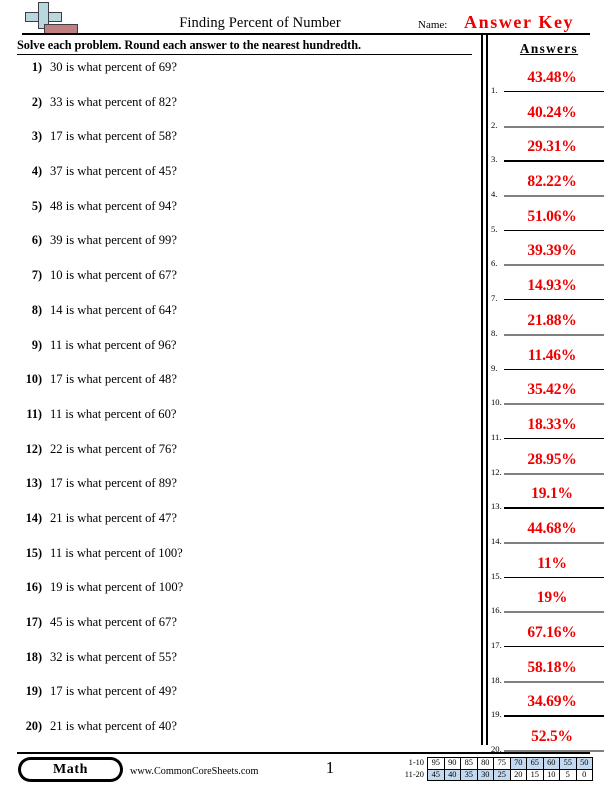 Image resolution: width=612 pixels, height=792 pixels. I want to click on problem-number: 9), so click(36, 344).